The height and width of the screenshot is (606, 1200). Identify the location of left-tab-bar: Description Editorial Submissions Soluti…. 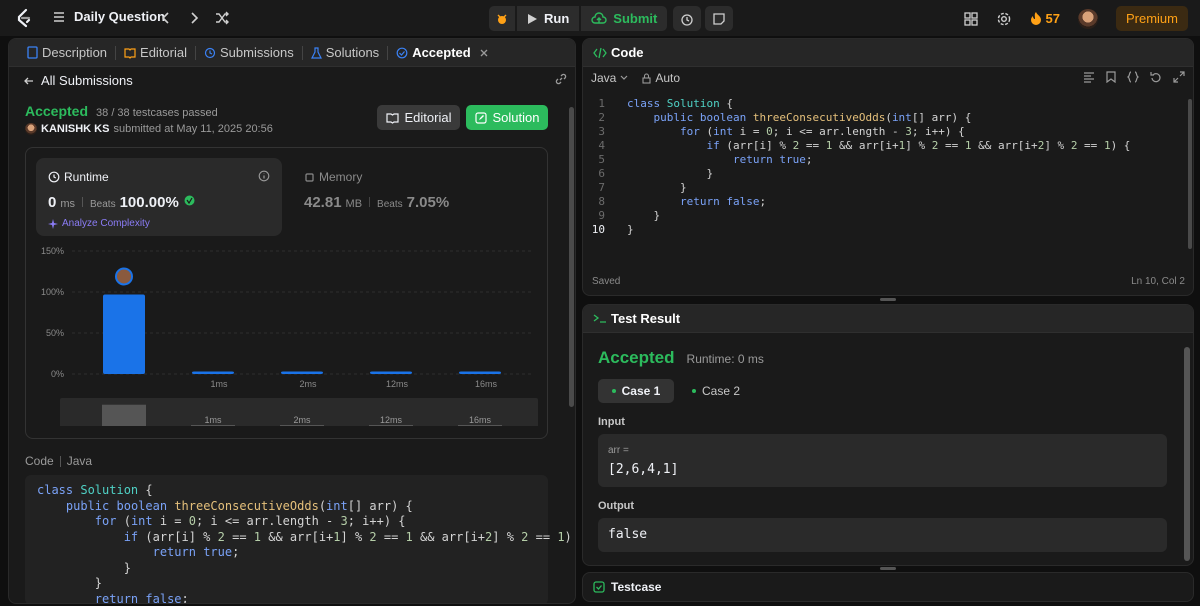
(292, 53).